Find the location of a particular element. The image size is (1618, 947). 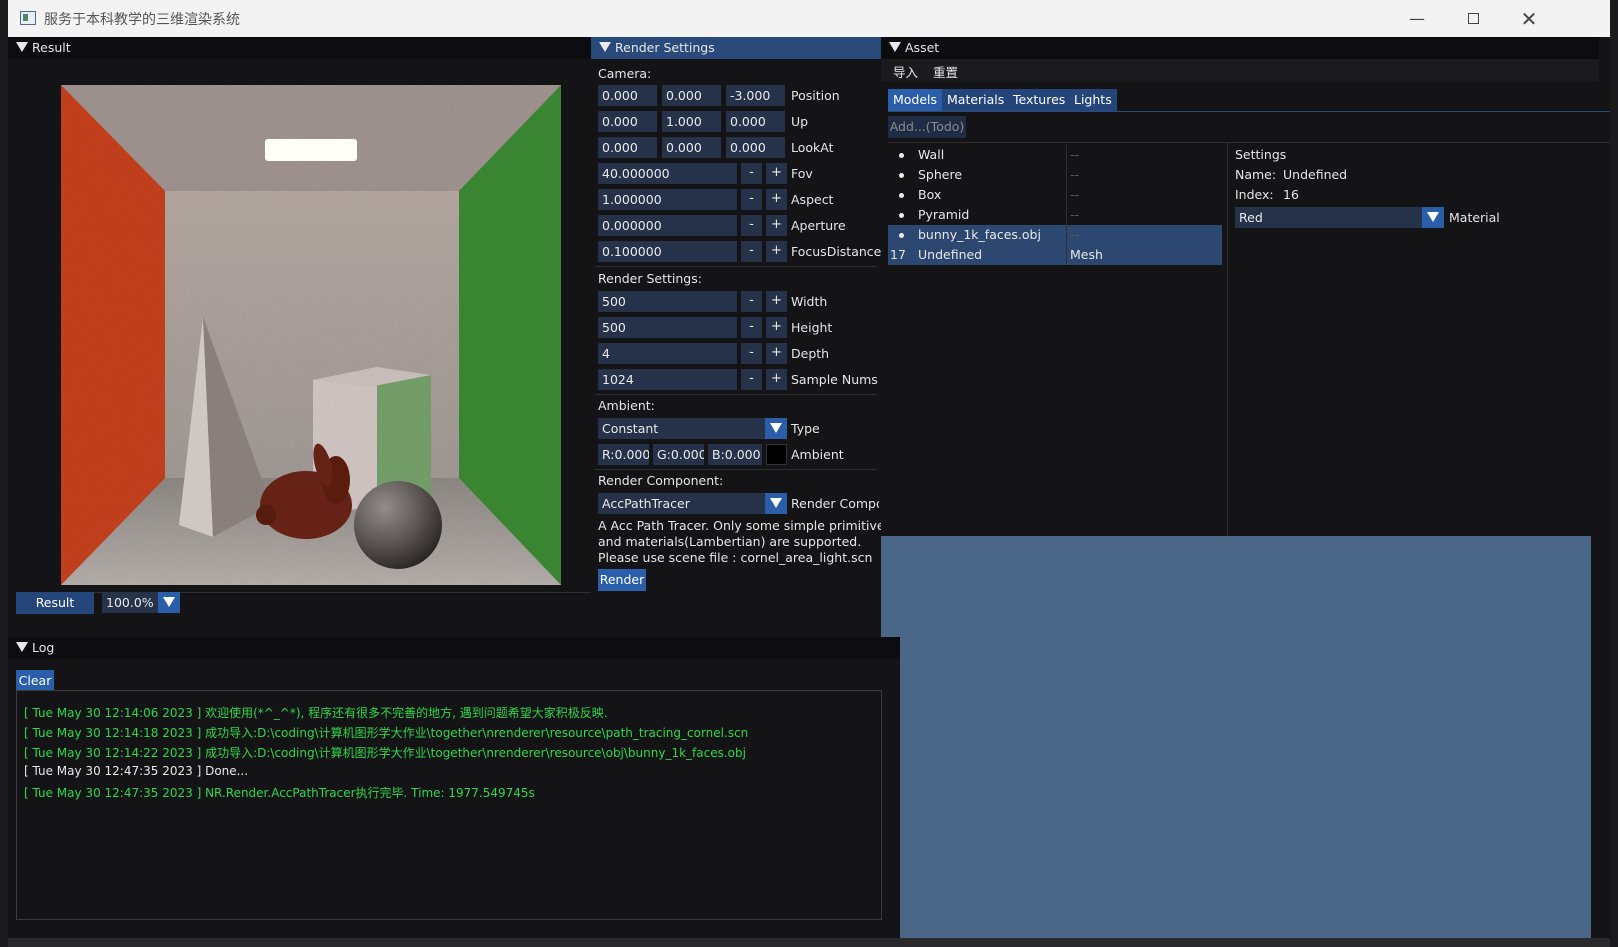

log-panel-title: Log is located at coordinates (43, 647).